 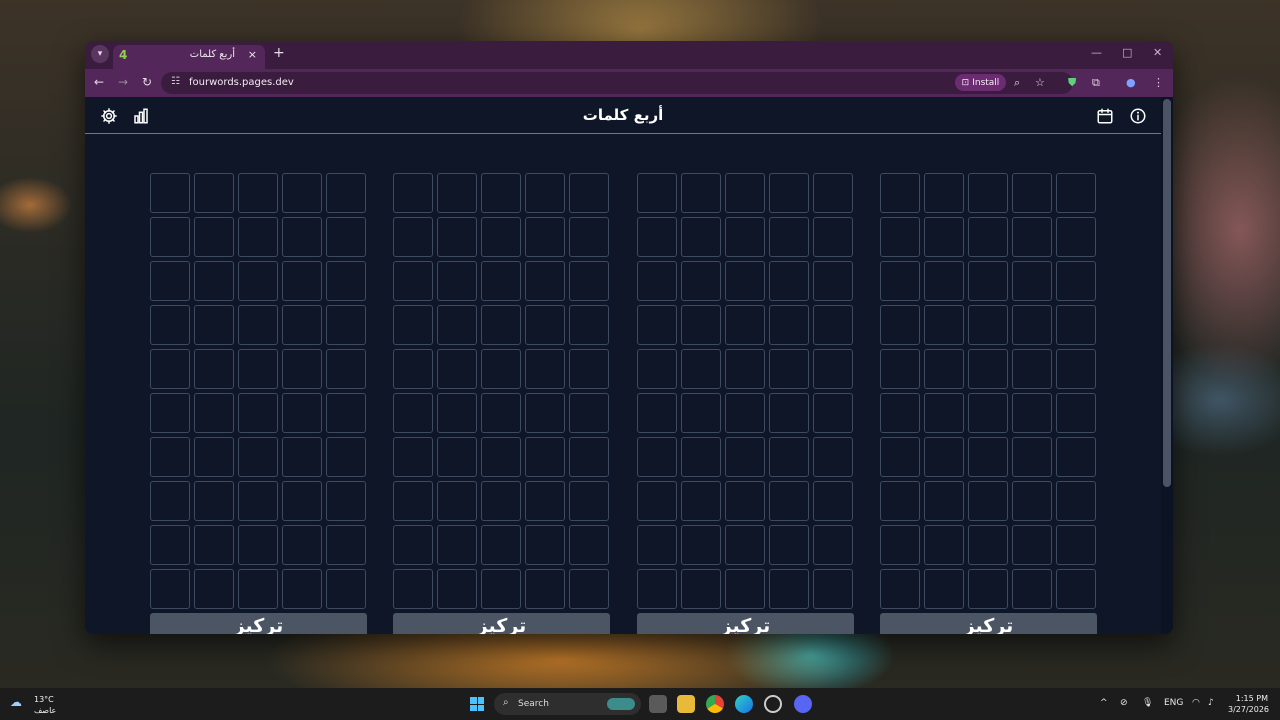 I want to click on zoom-icon: ⌕, so click(x=1017, y=83).